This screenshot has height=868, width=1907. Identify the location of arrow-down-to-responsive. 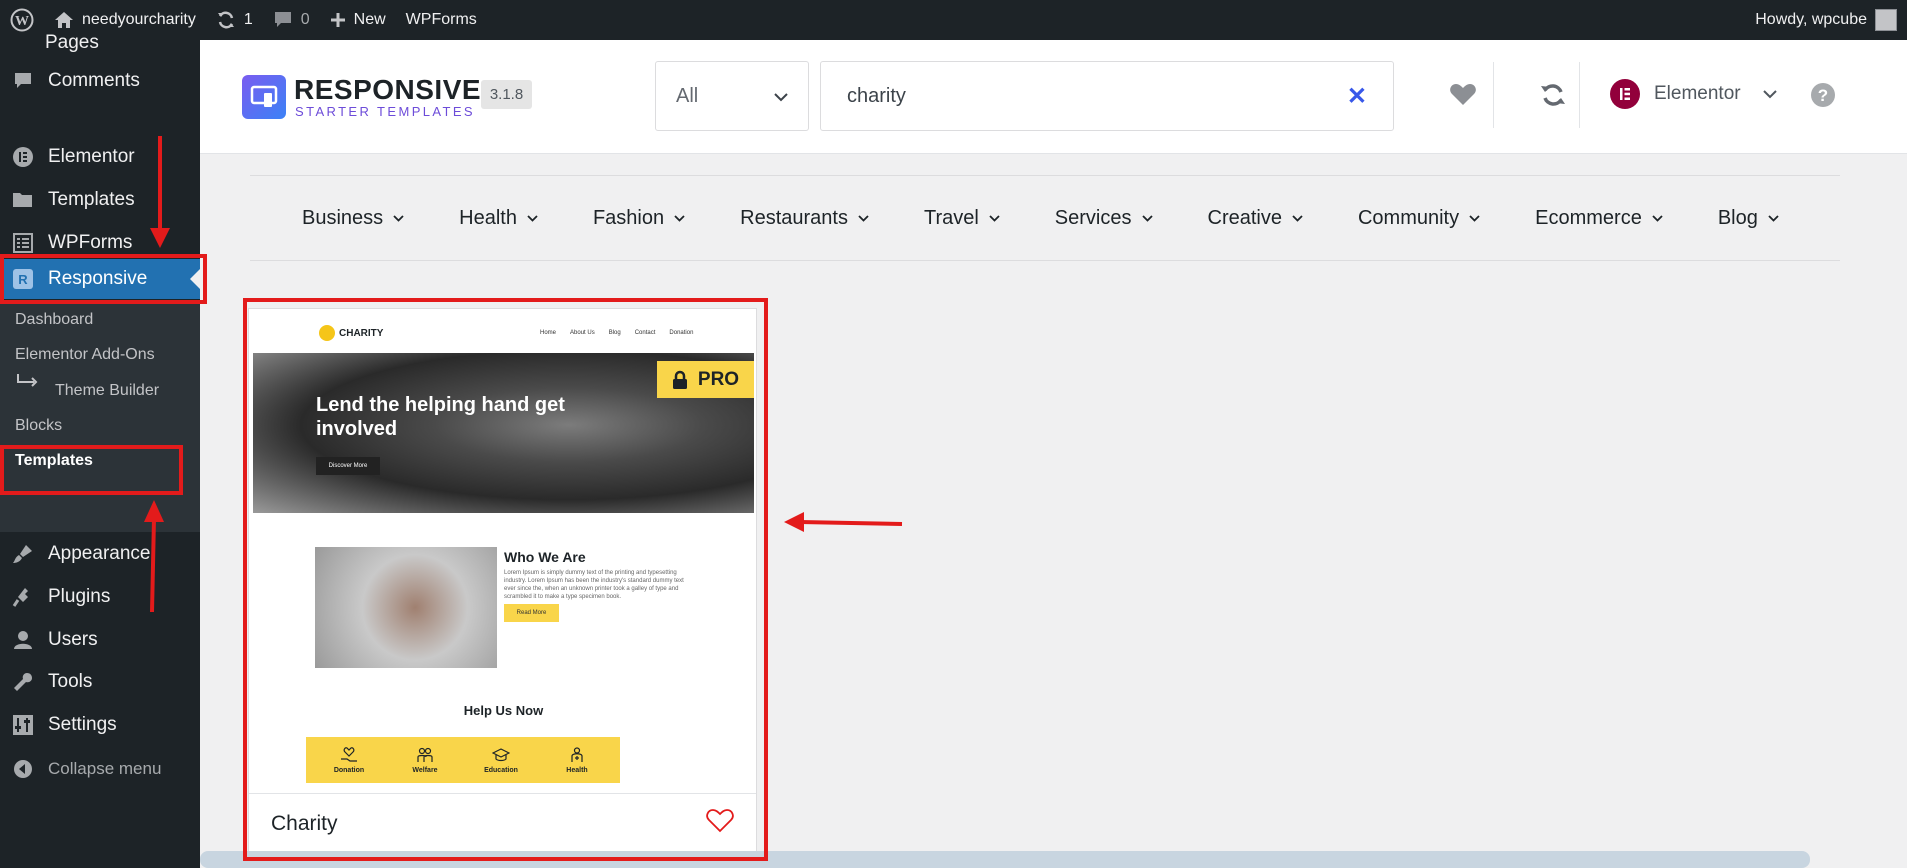
(160, 192).